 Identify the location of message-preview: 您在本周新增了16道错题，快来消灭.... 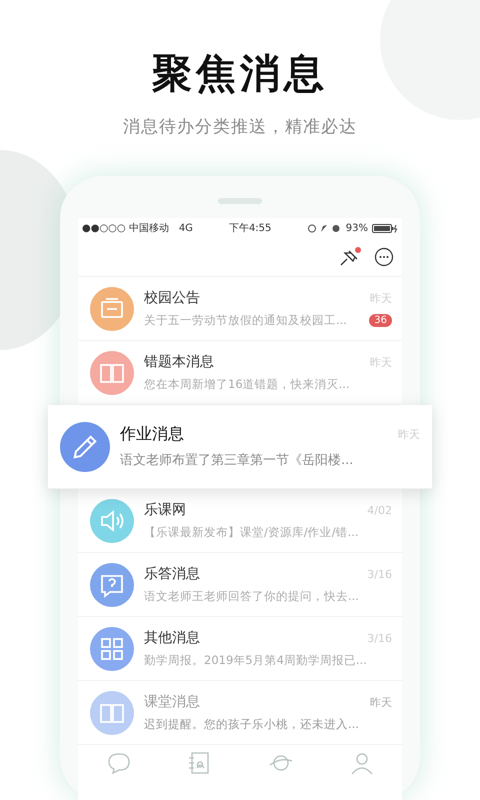
(247, 384).